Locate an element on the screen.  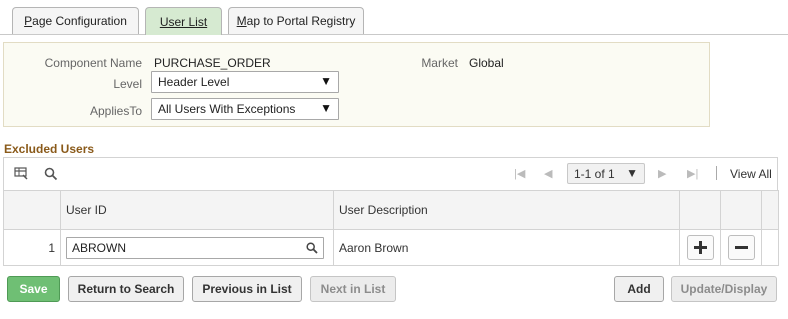
tab-map-accesskey: M is located at coordinates (241, 21).